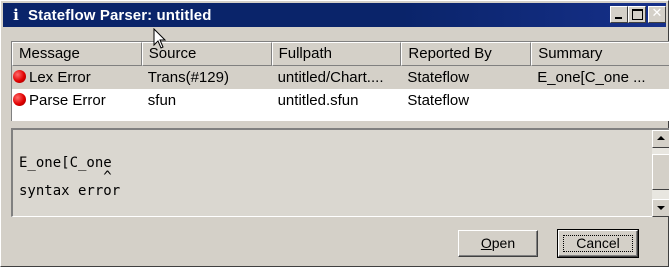 This screenshot has height=267, width=669. What do you see at coordinates (619, 14) in the screenshot?
I see `minimize-button` at bounding box center [619, 14].